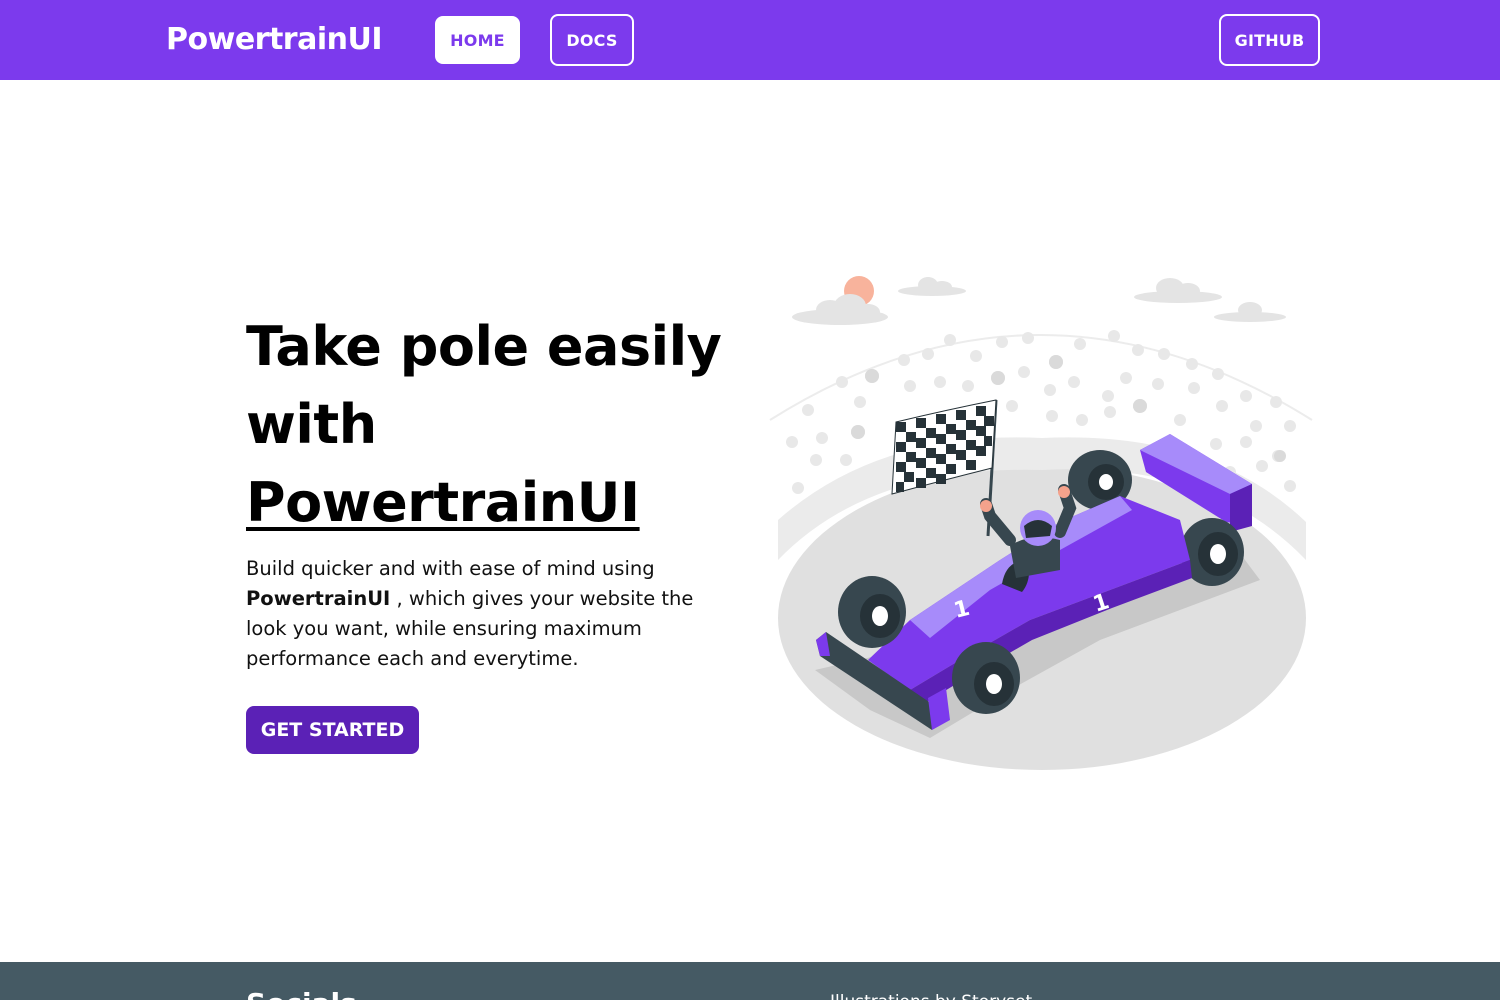  What do you see at coordinates (311, 424) in the screenshot?
I see `hero-title-line2: with` at bounding box center [311, 424].